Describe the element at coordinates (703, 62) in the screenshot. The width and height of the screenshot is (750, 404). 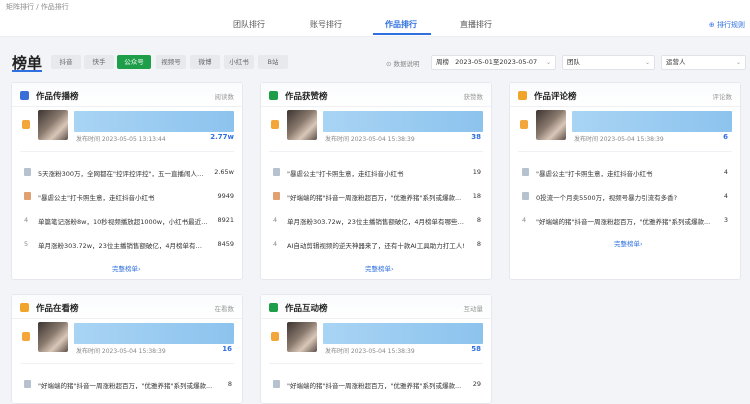
I see `operator-select: 运营人 ⌄` at that location.